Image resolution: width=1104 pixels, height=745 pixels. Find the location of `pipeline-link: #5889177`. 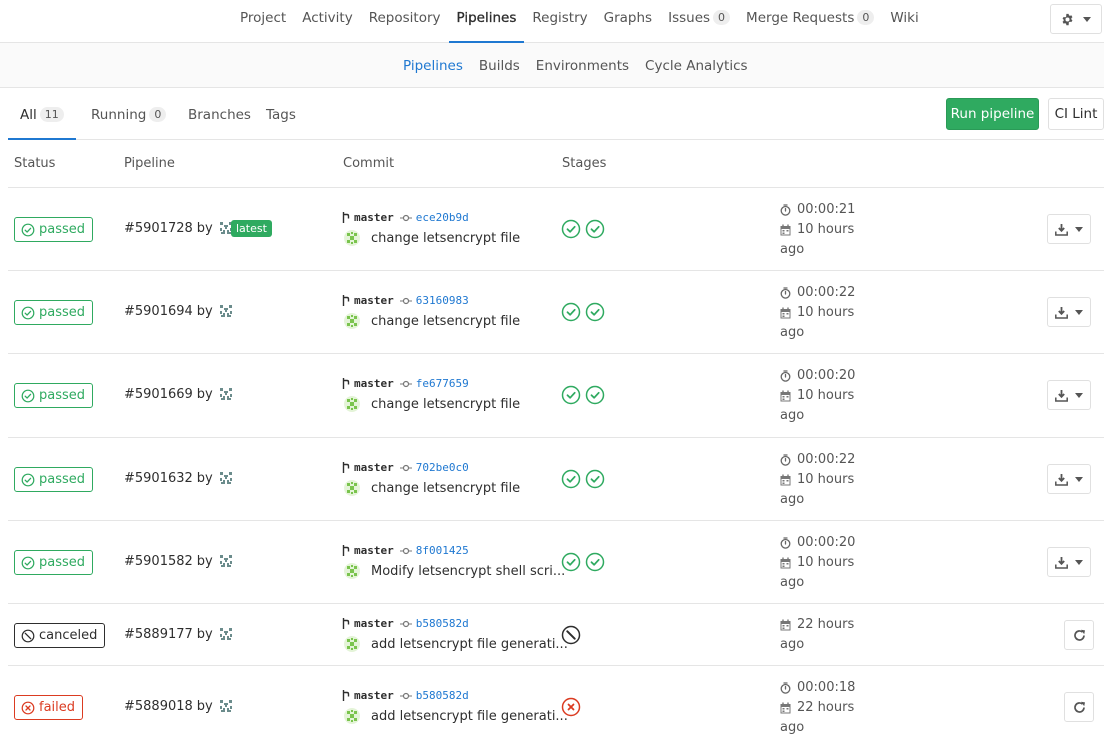

pipeline-link: #5889177 is located at coordinates (158, 634).